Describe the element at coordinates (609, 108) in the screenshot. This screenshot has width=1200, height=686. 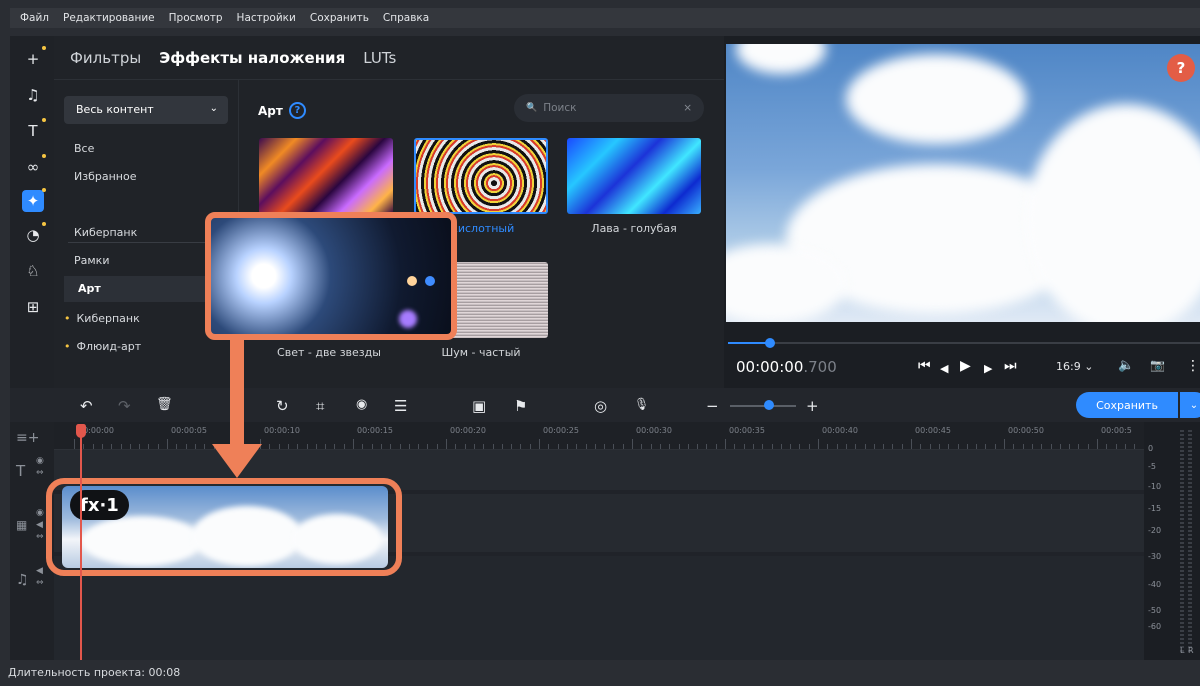
I see `search-input: 🔍 Поиск ×` at that location.